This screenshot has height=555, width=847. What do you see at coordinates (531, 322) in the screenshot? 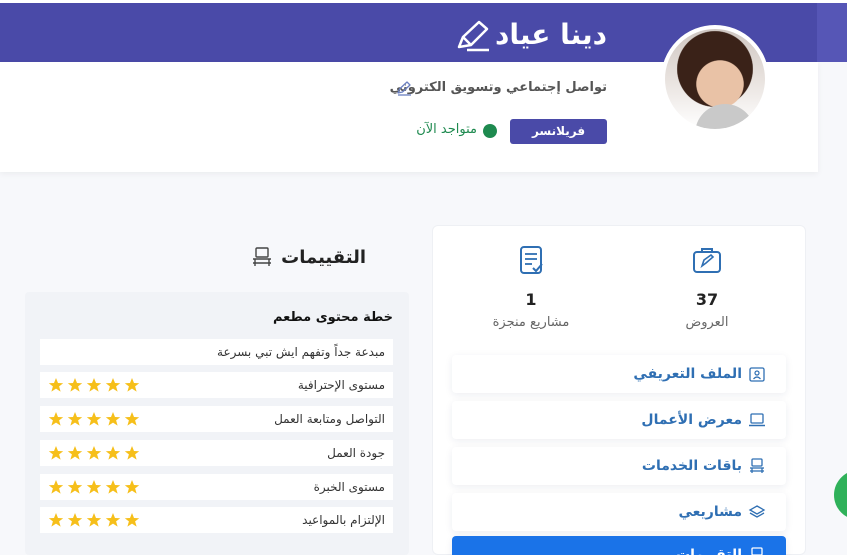
I see `completed-projects-label: مشاريع منجزة` at bounding box center [531, 322].